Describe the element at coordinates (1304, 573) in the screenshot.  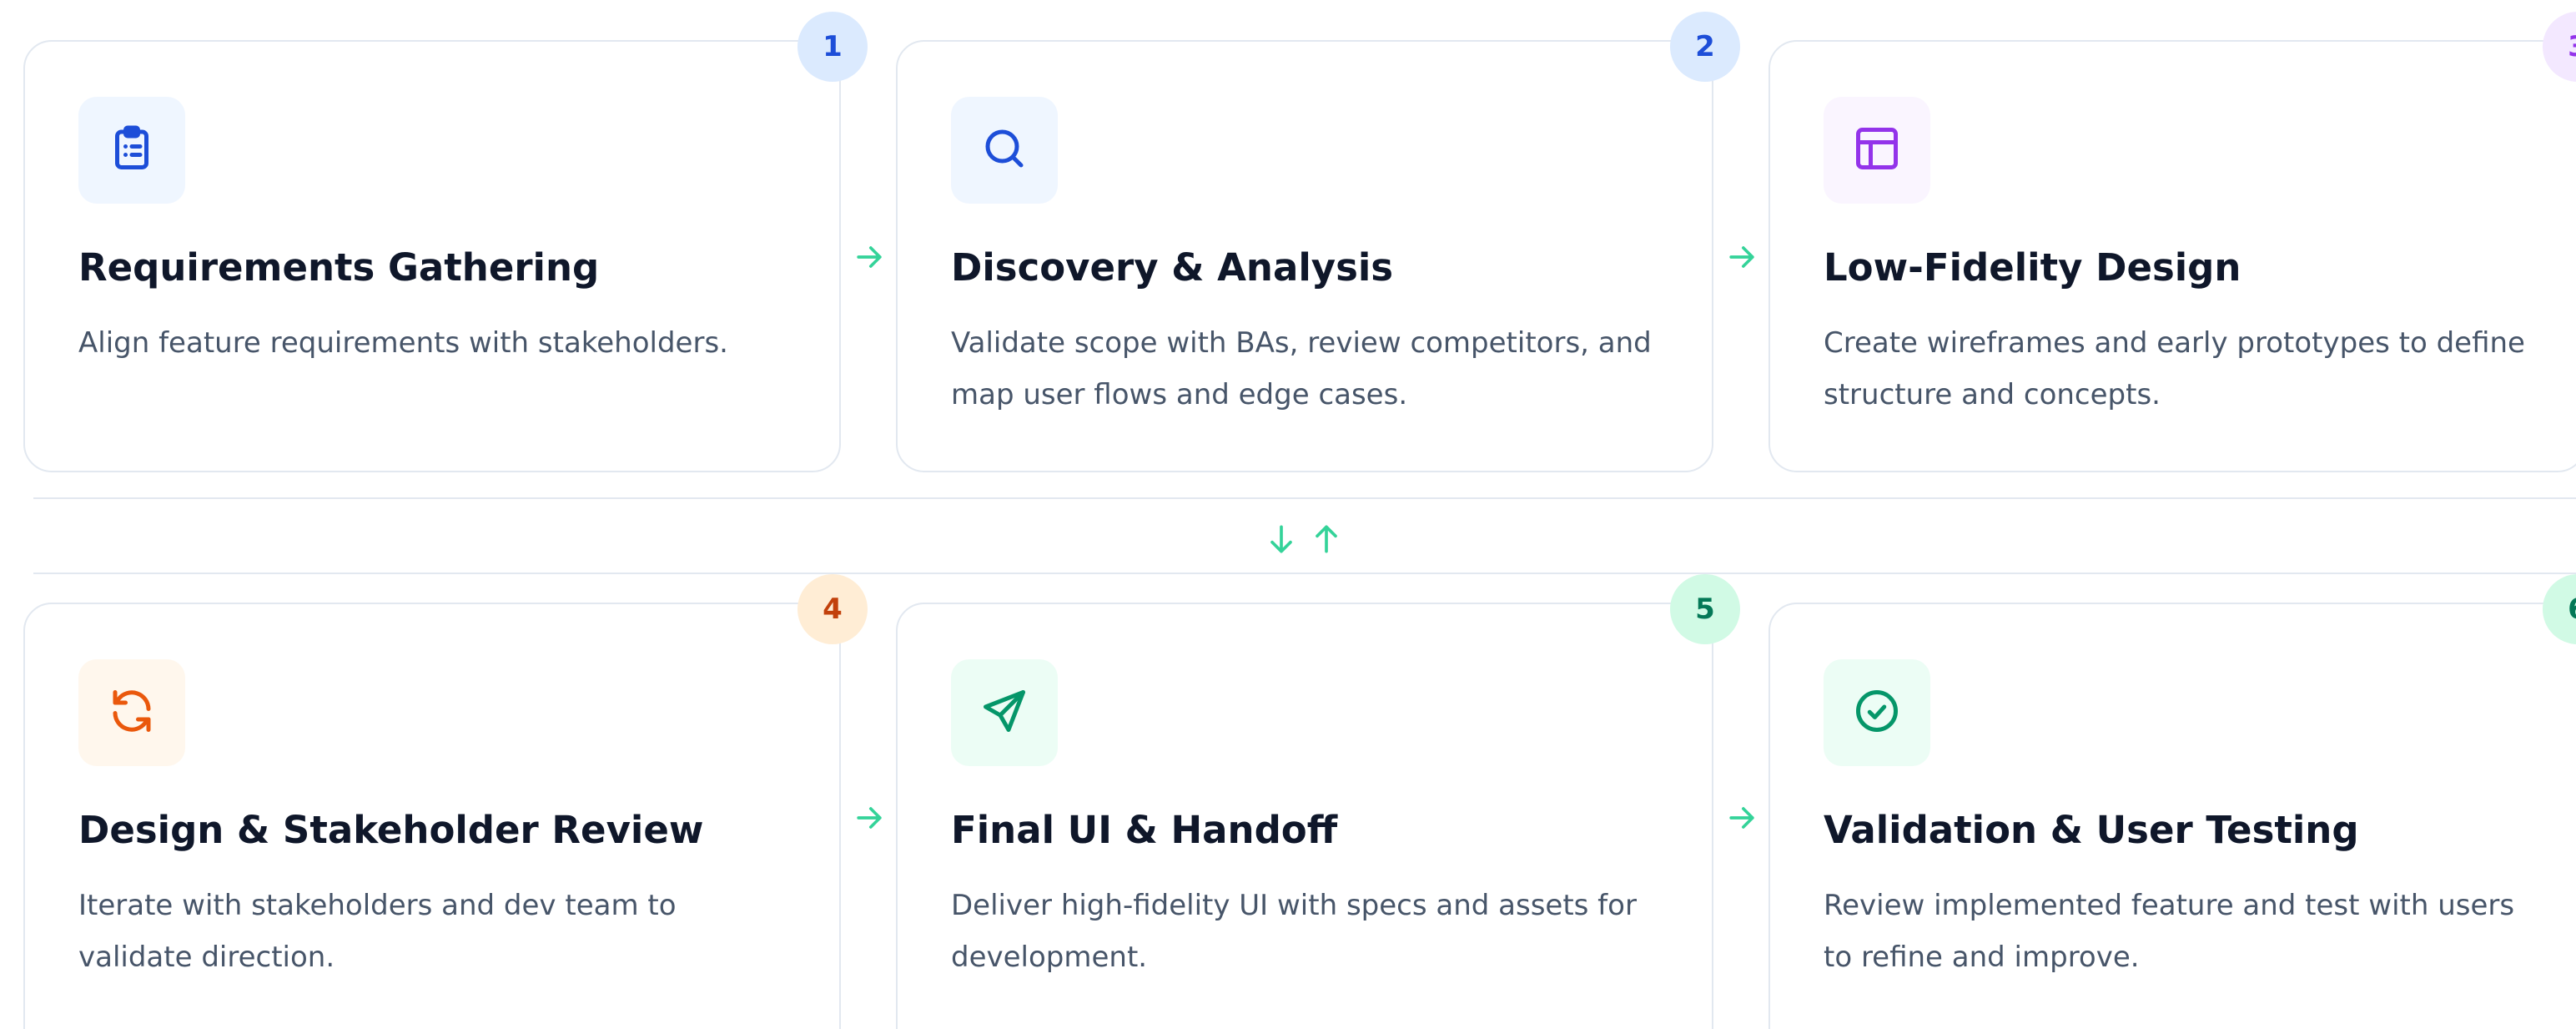
I see `row-divider-bottom` at that location.